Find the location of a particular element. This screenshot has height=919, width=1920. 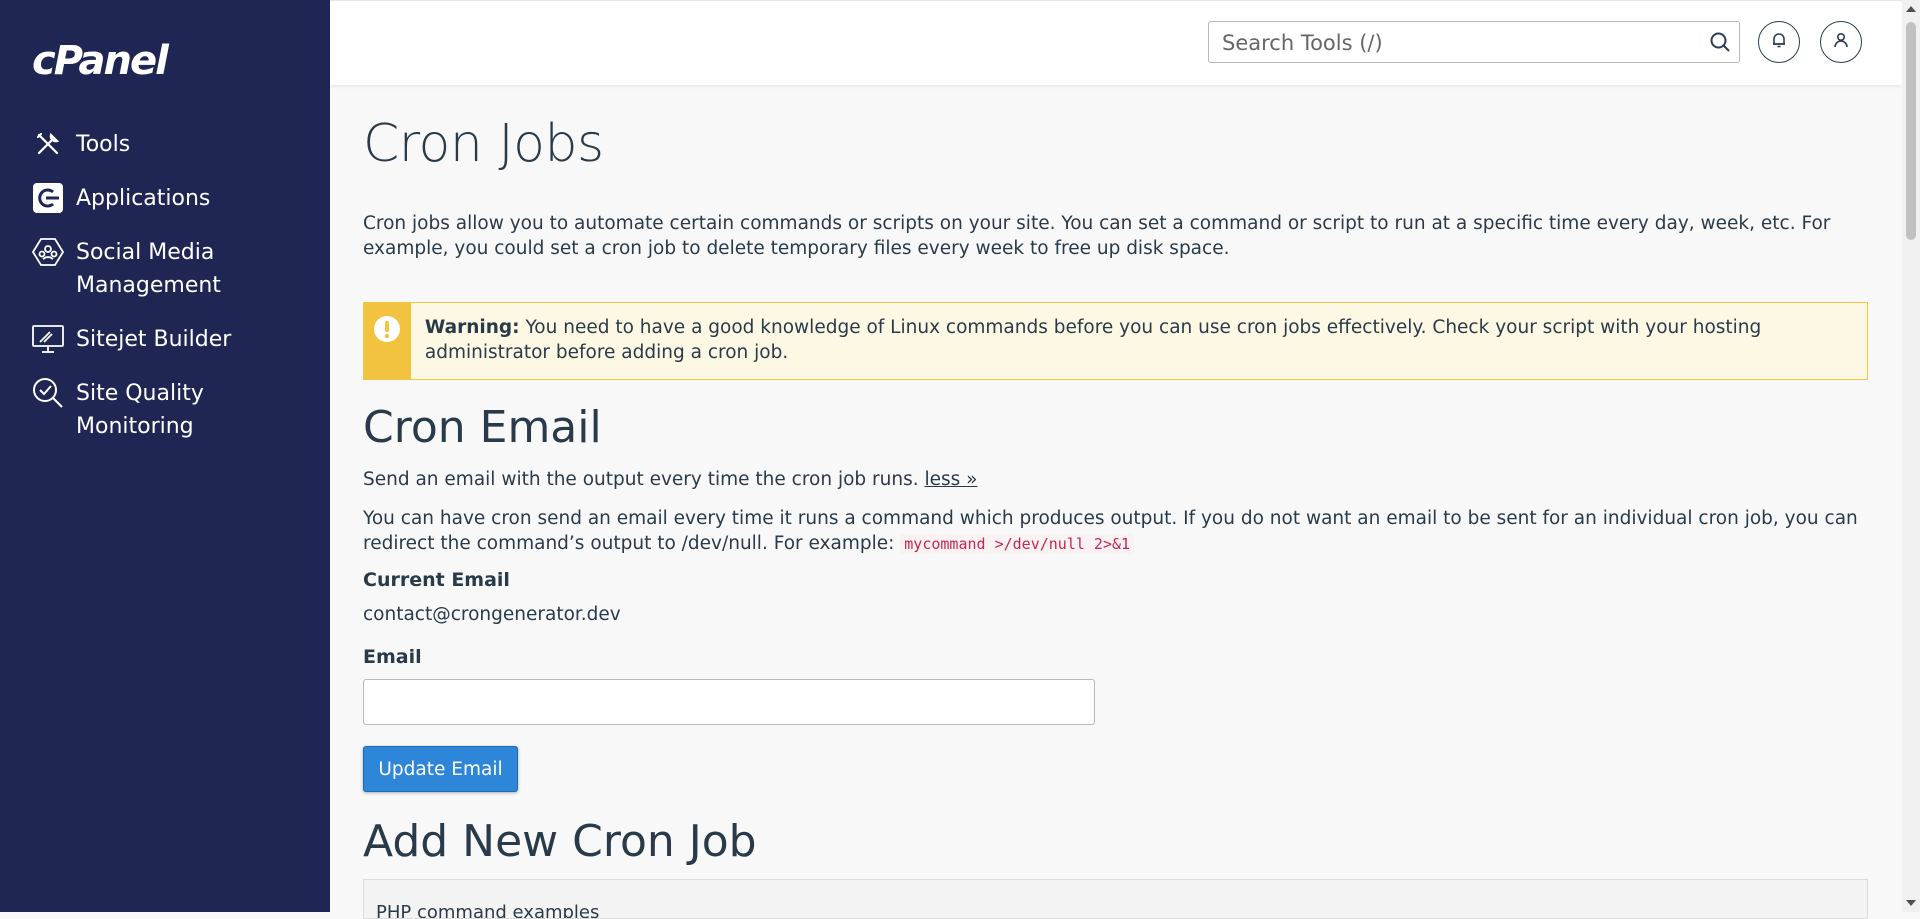

sidebar-item-label: Social Media Management is located at coordinates (148, 269).